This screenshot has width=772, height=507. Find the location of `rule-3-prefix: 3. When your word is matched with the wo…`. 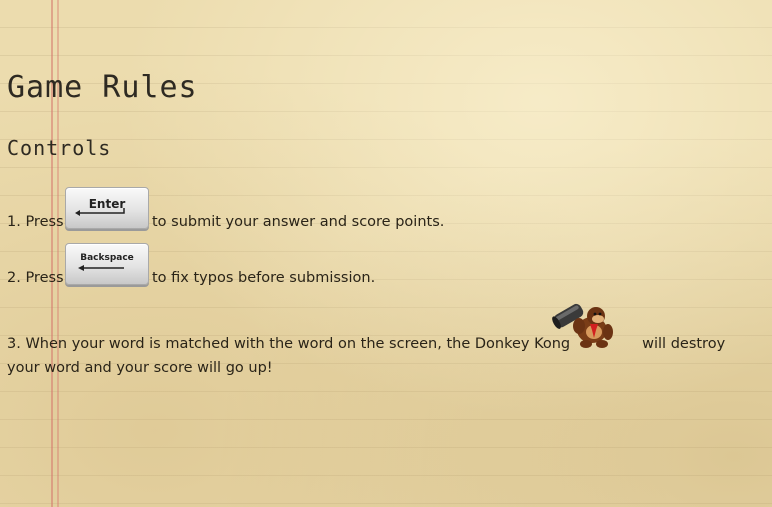

rule-3-prefix: 3. When your word is matched with the wo… is located at coordinates (289, 344).